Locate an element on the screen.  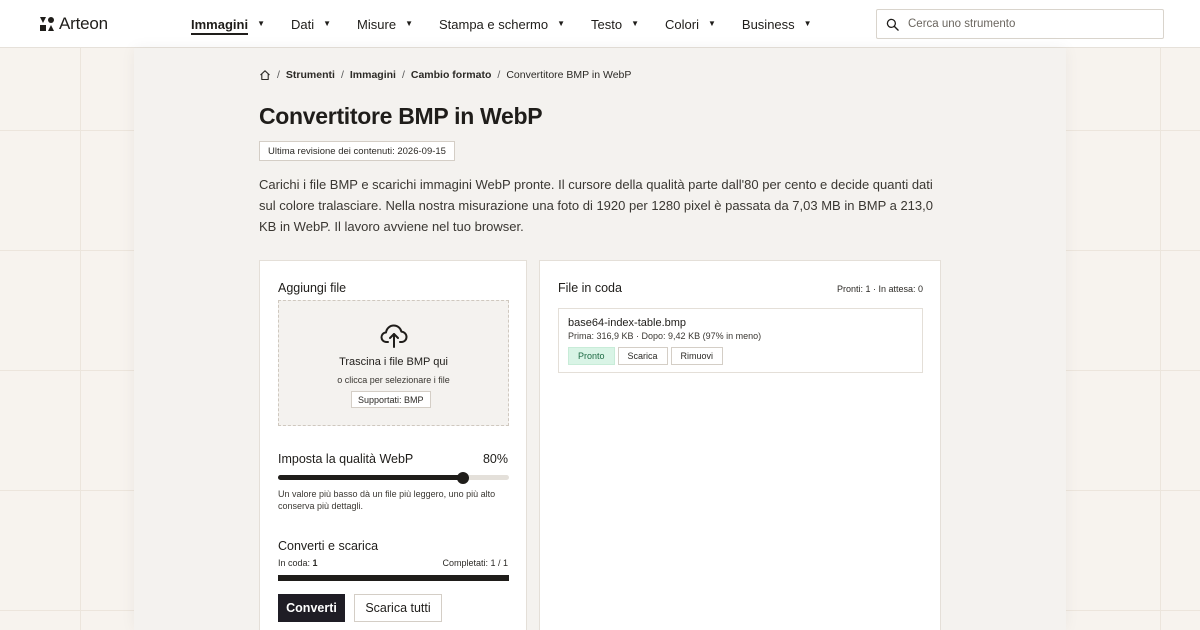
remove-file-button: Rimuovi is located at coordinates (697, 356).